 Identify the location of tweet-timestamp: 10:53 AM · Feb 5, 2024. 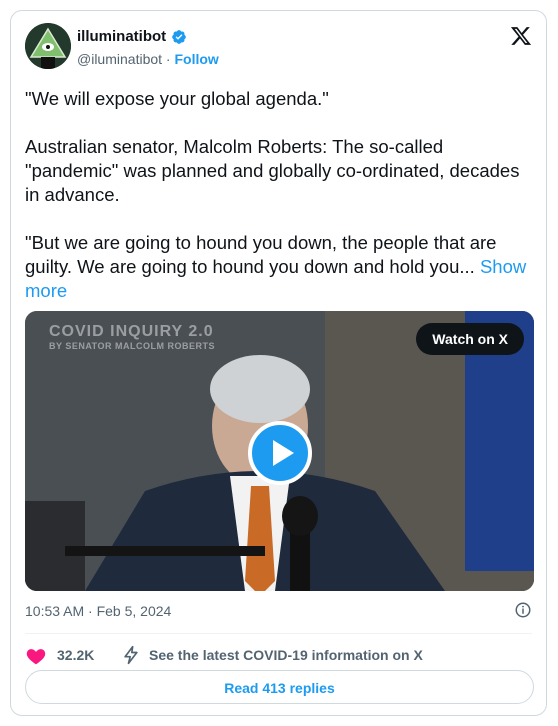
(98, 611).